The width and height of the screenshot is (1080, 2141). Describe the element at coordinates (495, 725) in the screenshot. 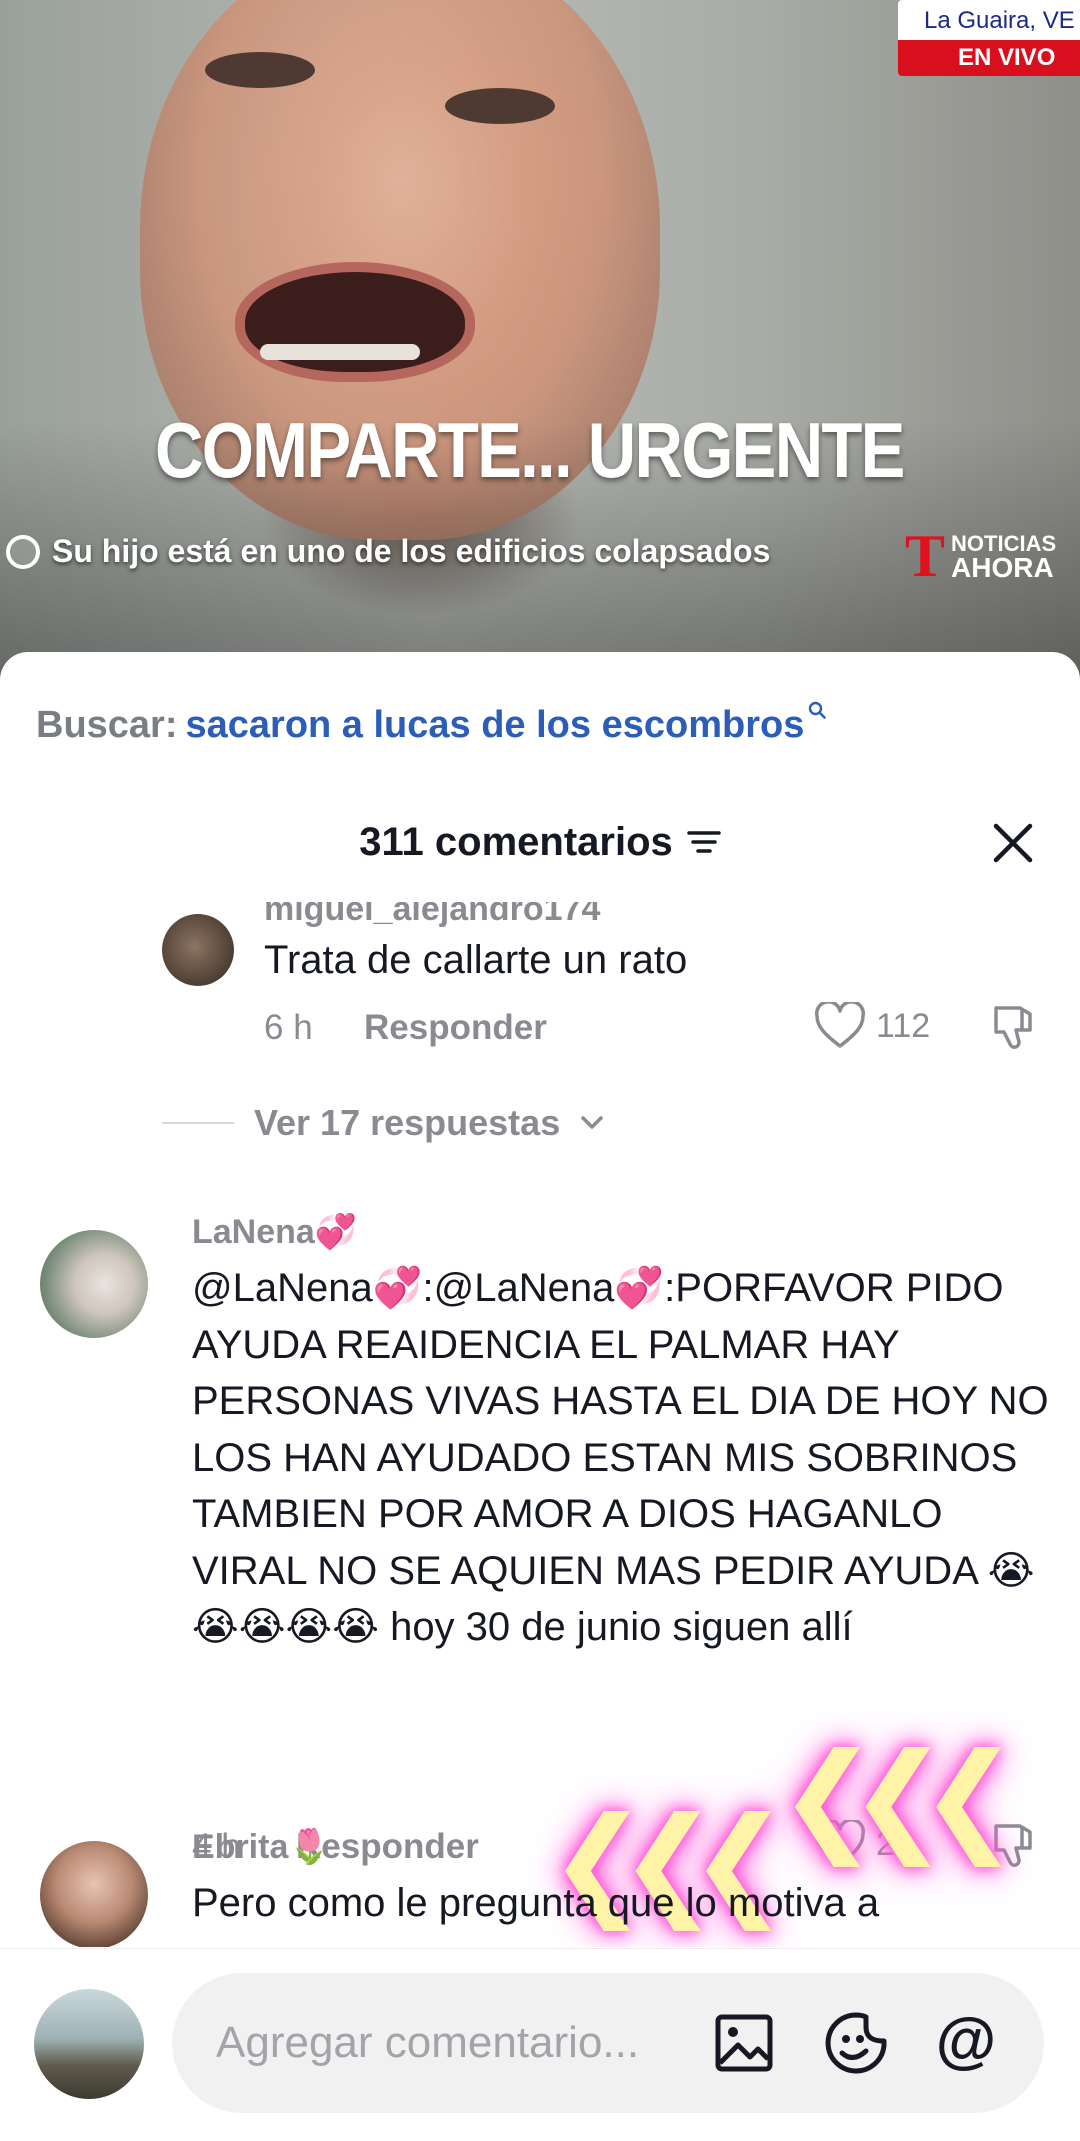

I see `search-term-link: sacaron a lucas de los escombros` at that location.